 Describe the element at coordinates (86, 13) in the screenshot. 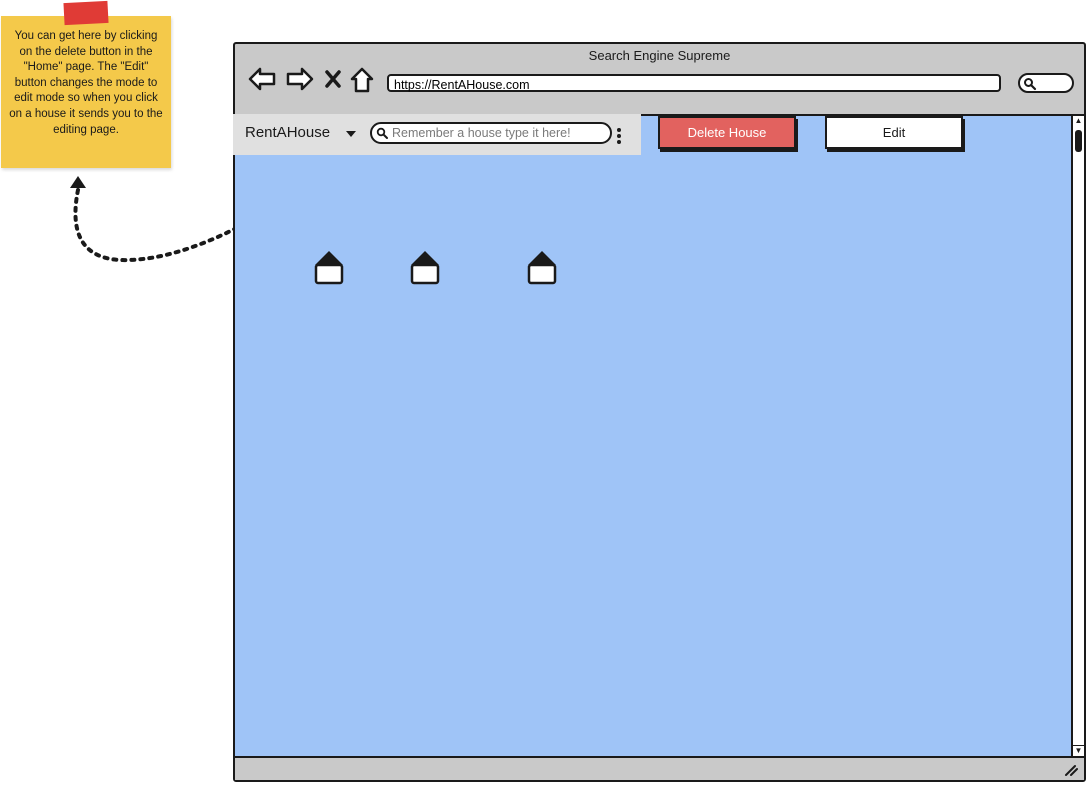

I see `sticky-note-tape` at that location.